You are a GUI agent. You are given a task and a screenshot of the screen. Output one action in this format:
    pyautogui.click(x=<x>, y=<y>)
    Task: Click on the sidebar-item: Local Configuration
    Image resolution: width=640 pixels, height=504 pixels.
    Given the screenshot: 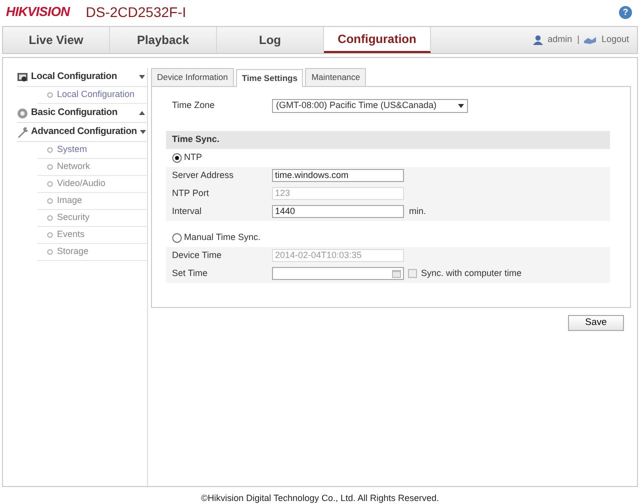 What is the action you would take?
    pyautogui.click(x=92, y=95)
    